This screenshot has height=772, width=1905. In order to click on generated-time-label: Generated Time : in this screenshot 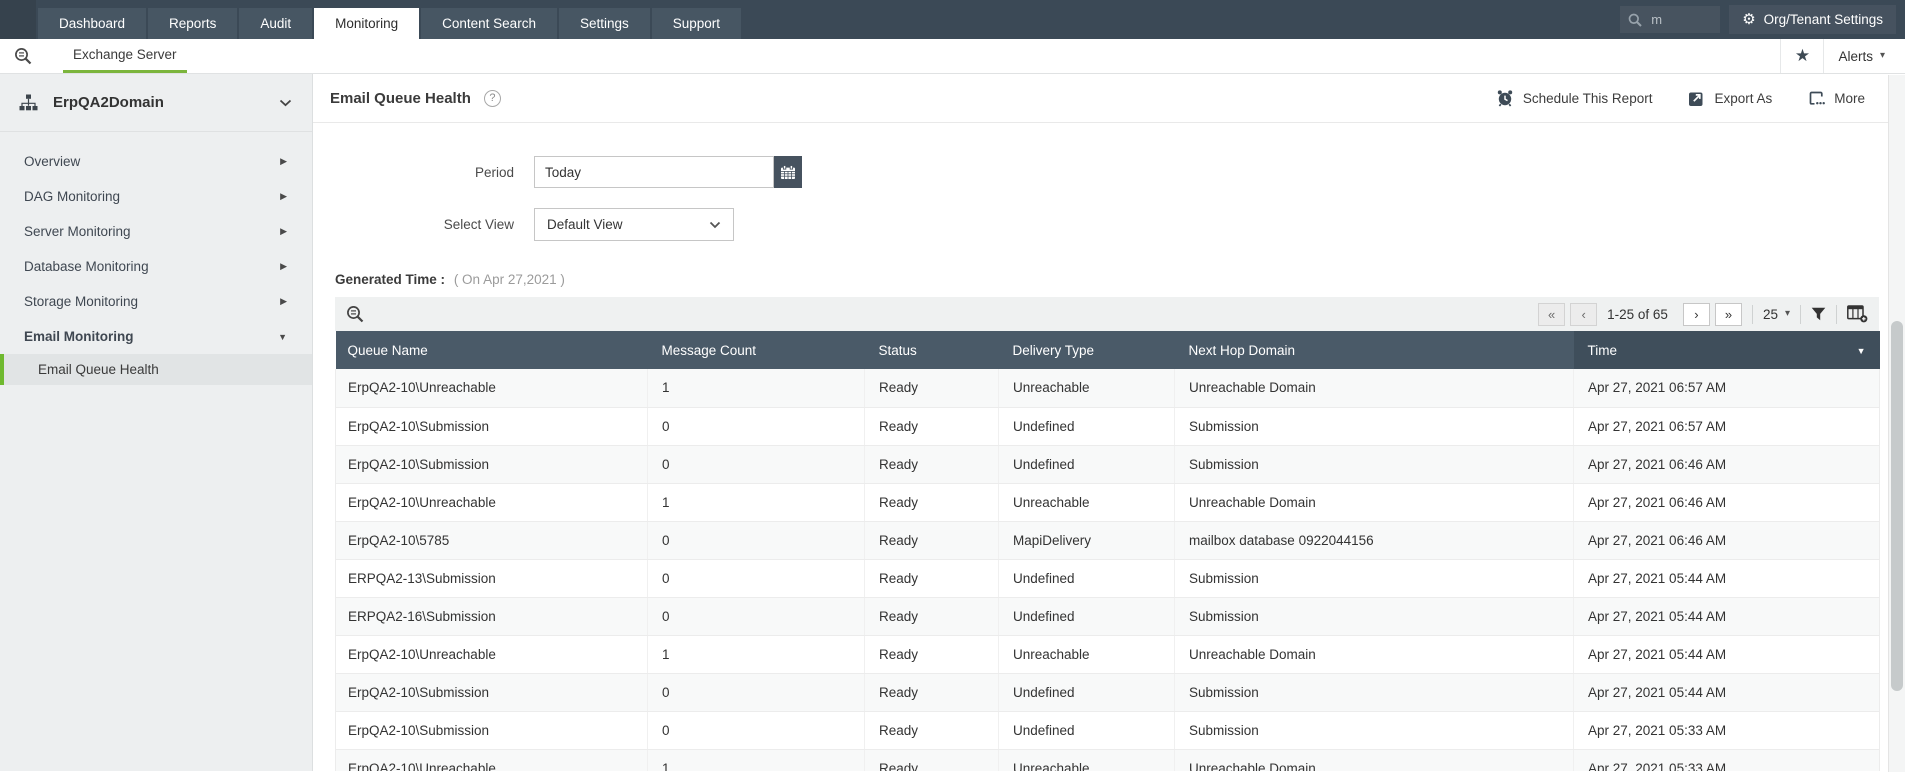, I will do `click(390, 279)`.